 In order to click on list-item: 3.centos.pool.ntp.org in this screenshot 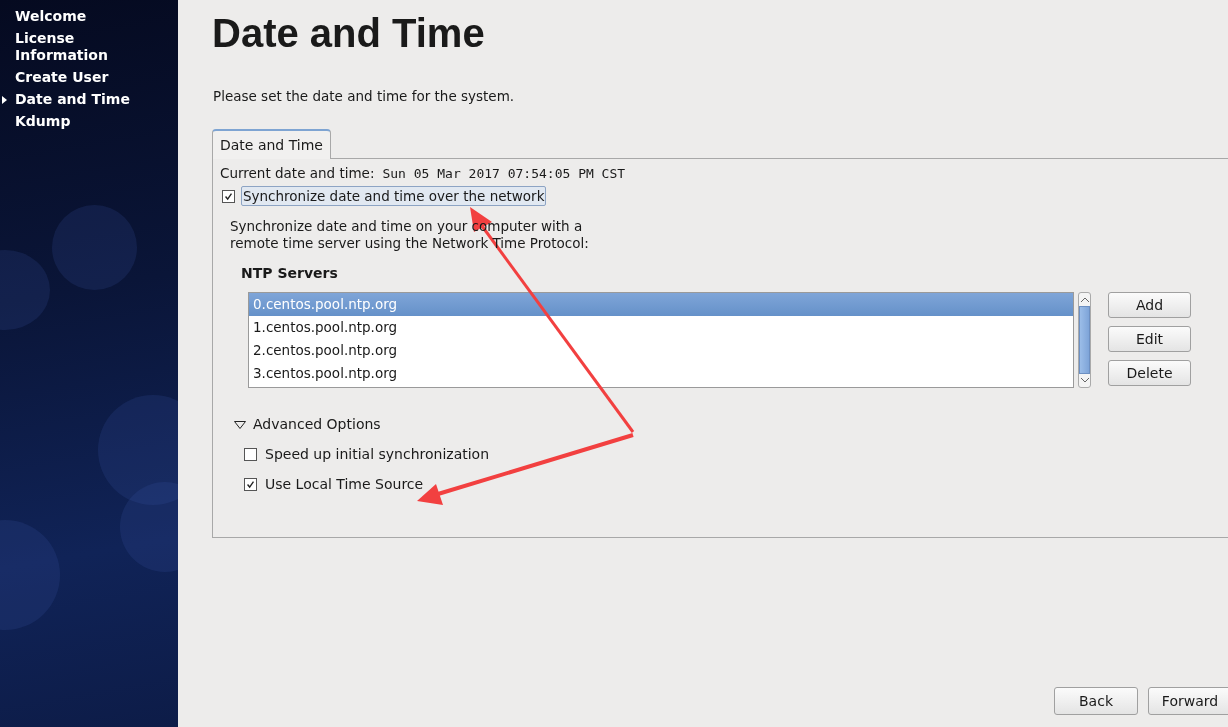, I will do `click(661, 373)`.